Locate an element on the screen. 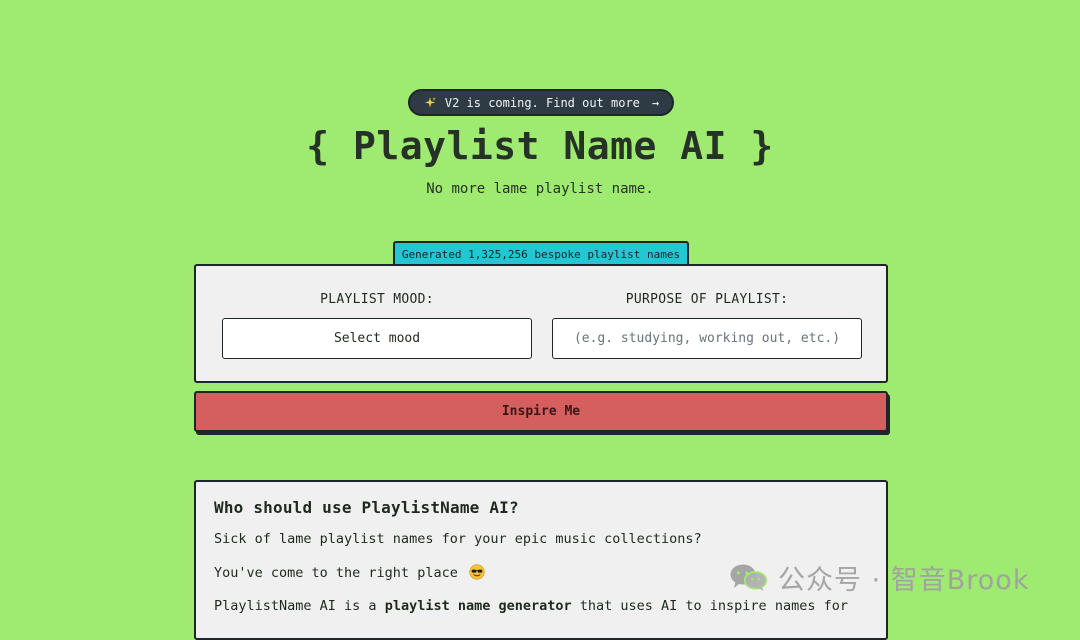 This screenshot has height=640, width=1080. purpose-field-wrapper is located at coordinates (707, 338).